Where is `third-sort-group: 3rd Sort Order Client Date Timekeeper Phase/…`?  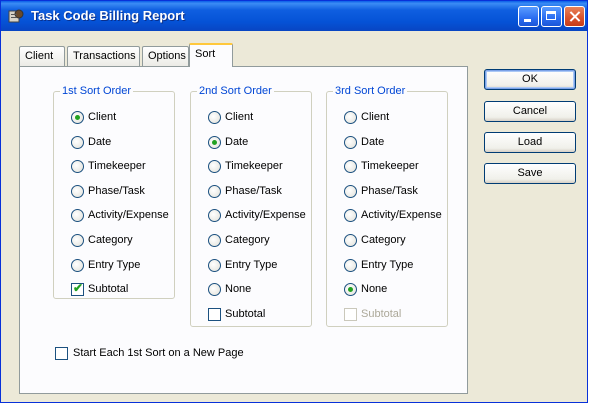
third-sort-group: 3rd Sort Order Client Date Timekeeper Phase/… is located at coordinates (387, 206).